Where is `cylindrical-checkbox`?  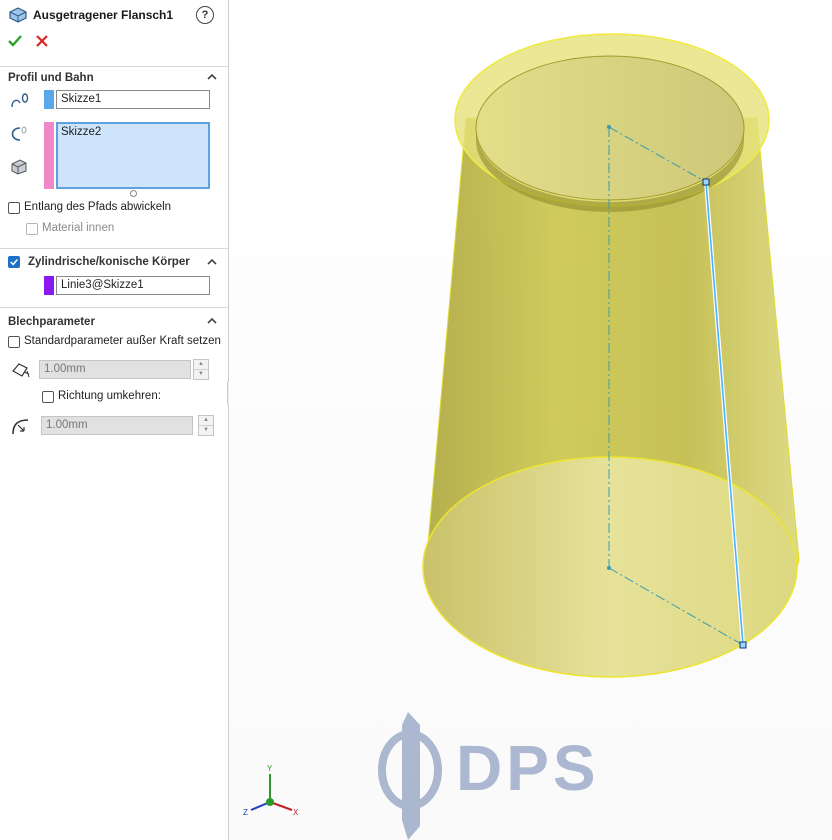
cylindrical-checkbox is located at coordinates (14, 262).